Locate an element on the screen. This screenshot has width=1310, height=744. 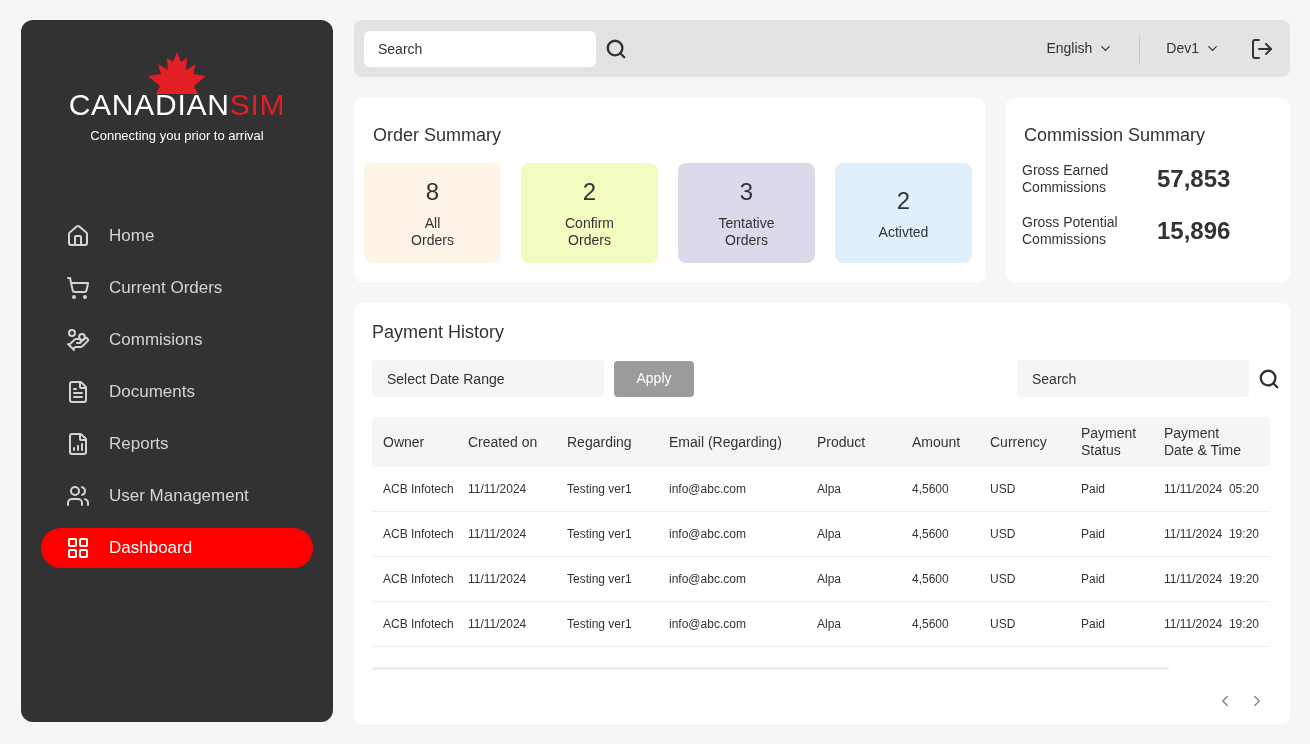
cart-icon is located at coordinates (78, 287).